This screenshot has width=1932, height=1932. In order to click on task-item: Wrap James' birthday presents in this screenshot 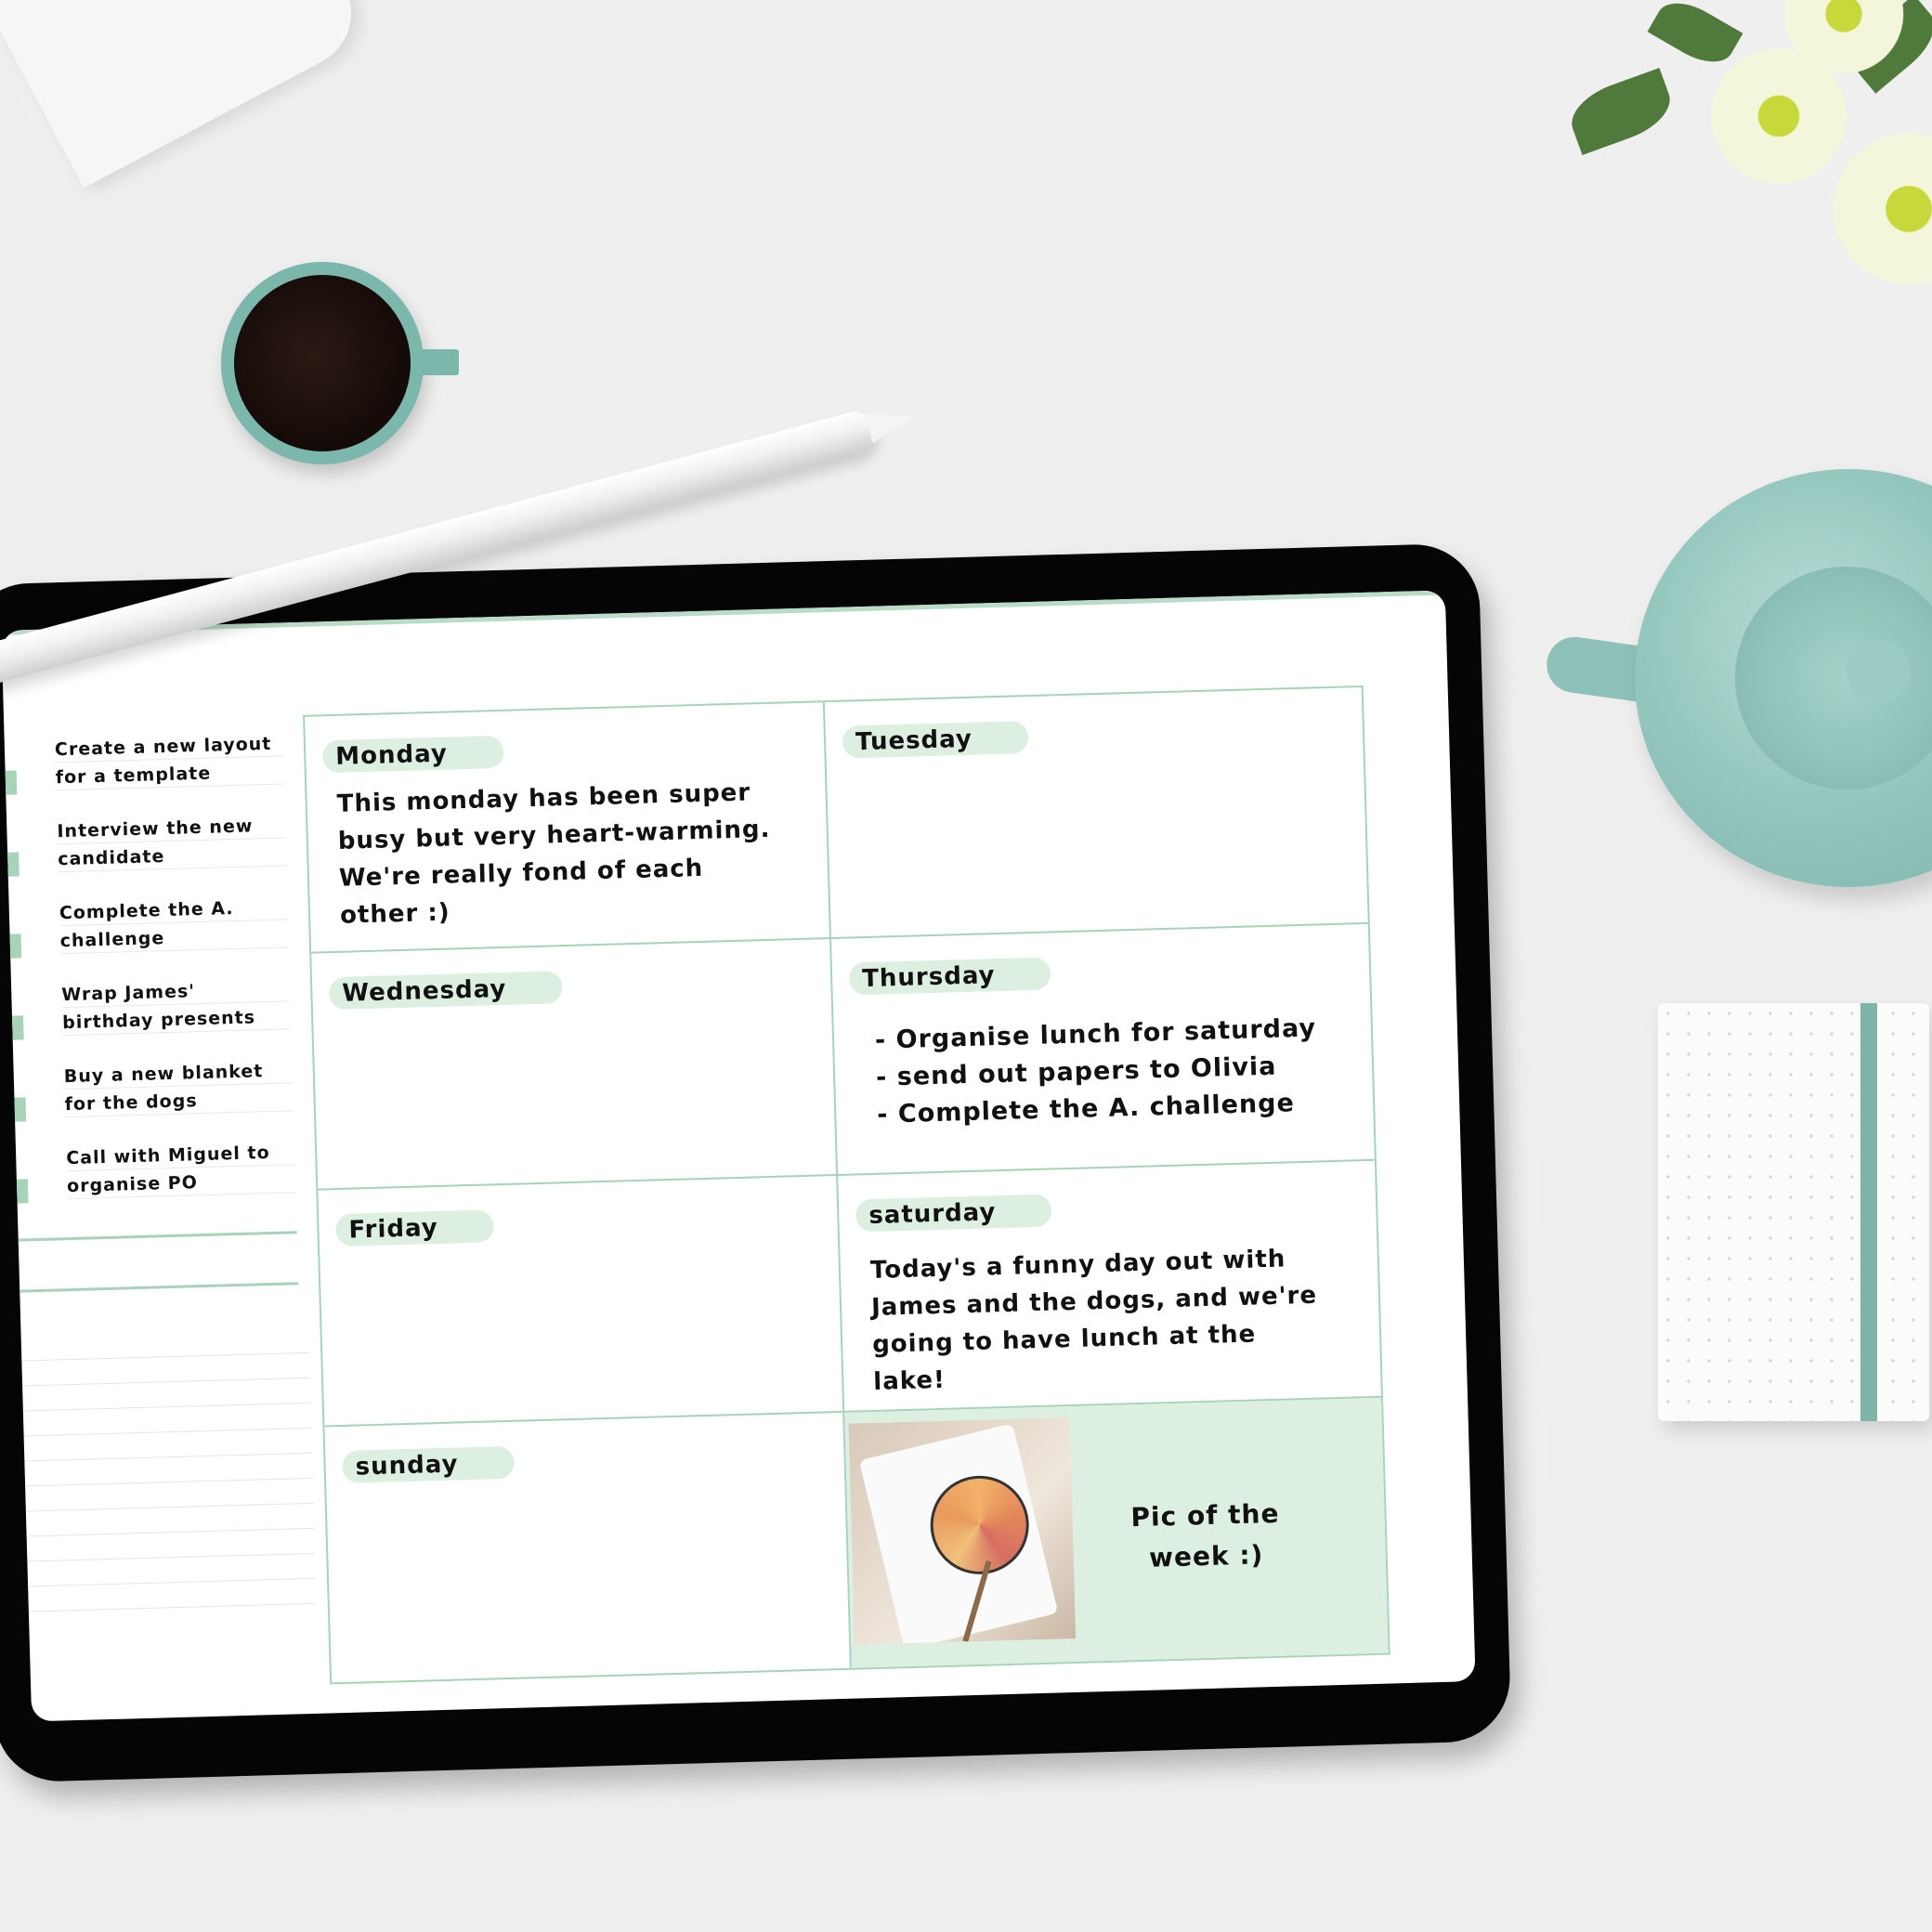, I will do `click(151, 1019)`.